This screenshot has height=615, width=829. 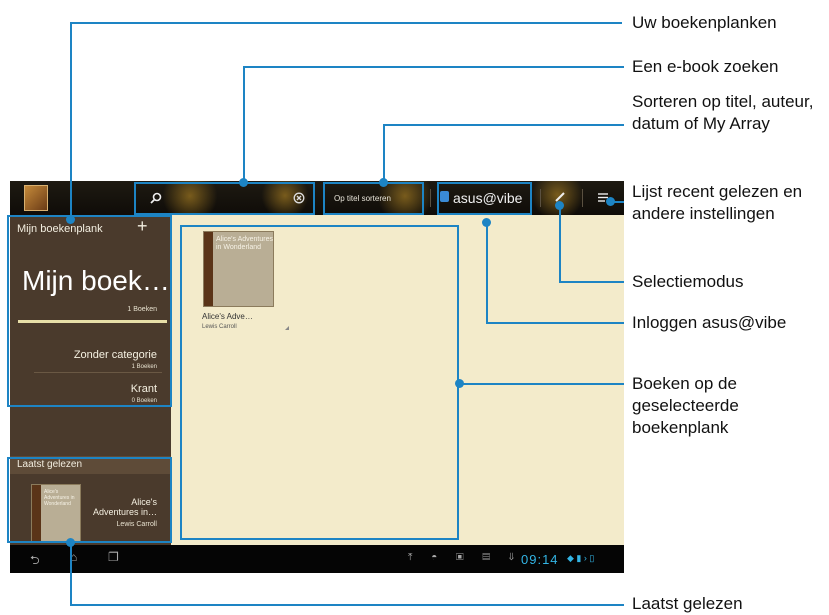 What do you see at coordinates (484, 198) in the screenshot?
I see `login-callout-box` at bounding box center [484, 198].